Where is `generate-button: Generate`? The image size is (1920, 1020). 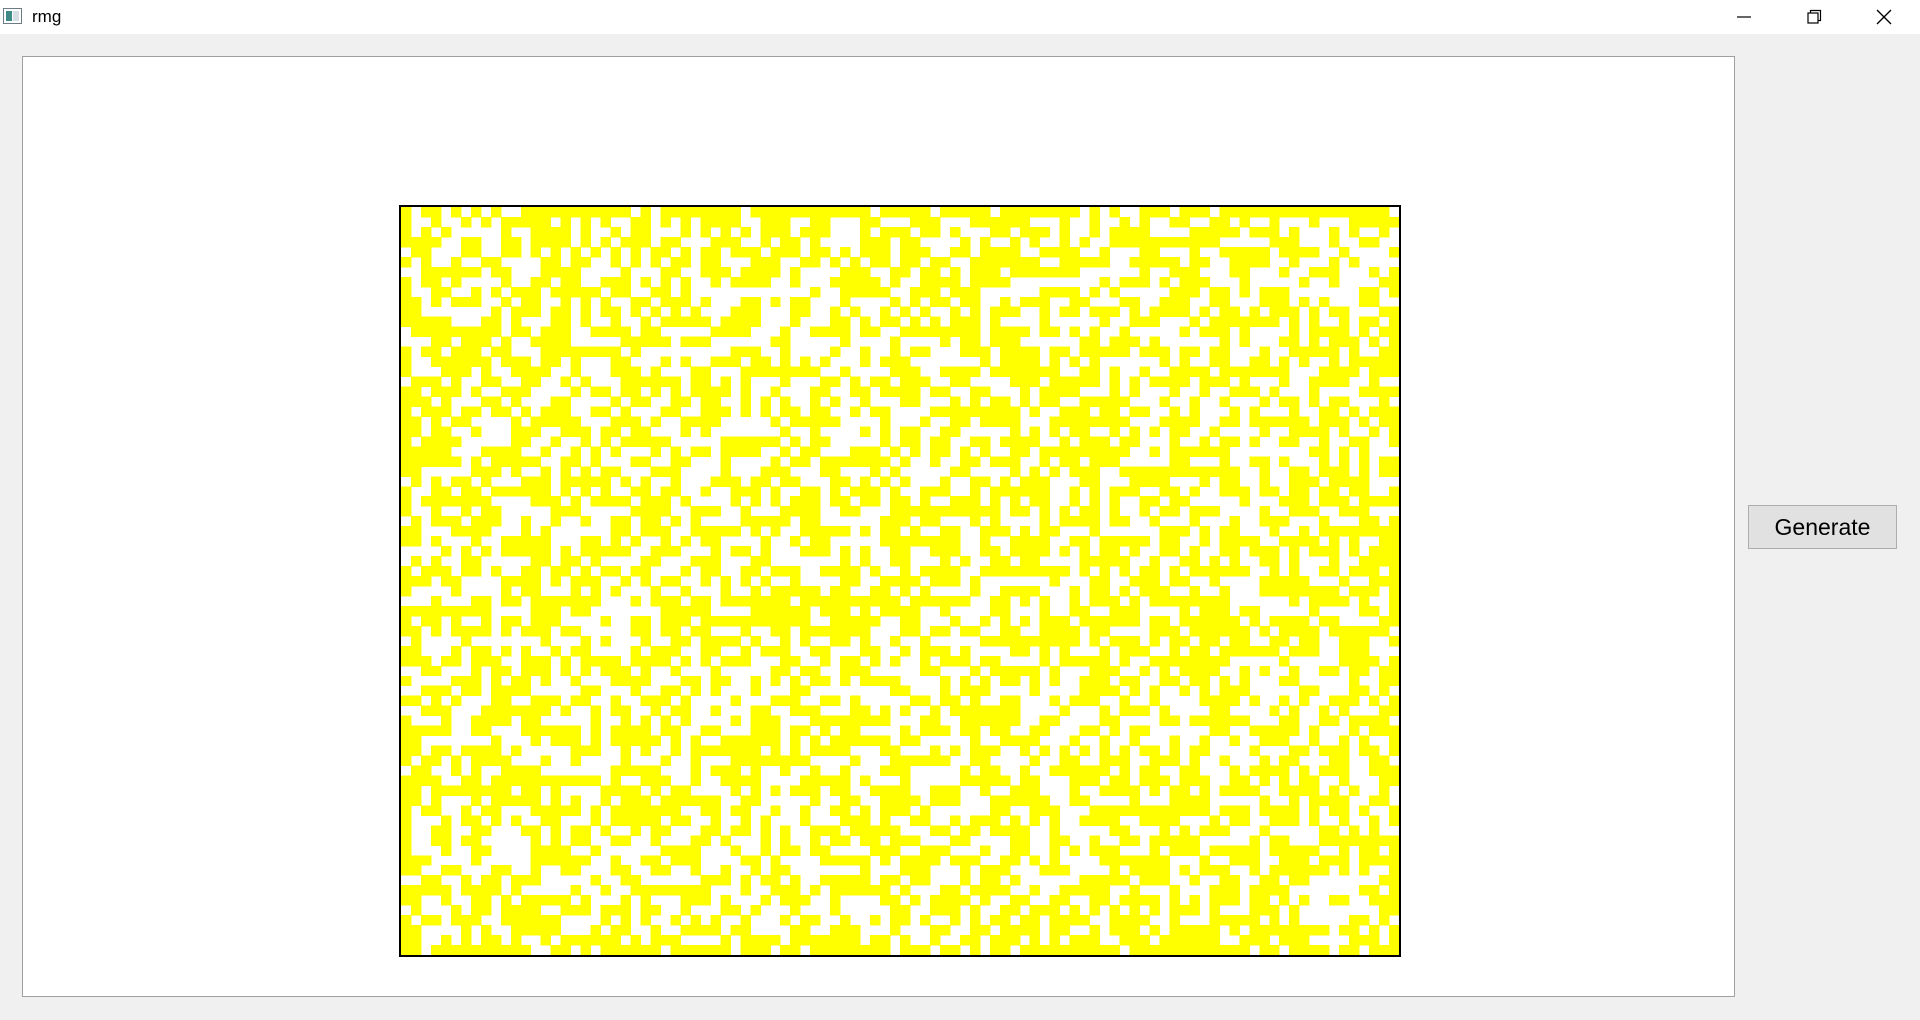 generate-button: Generate is located at coordinates (1822, 527).